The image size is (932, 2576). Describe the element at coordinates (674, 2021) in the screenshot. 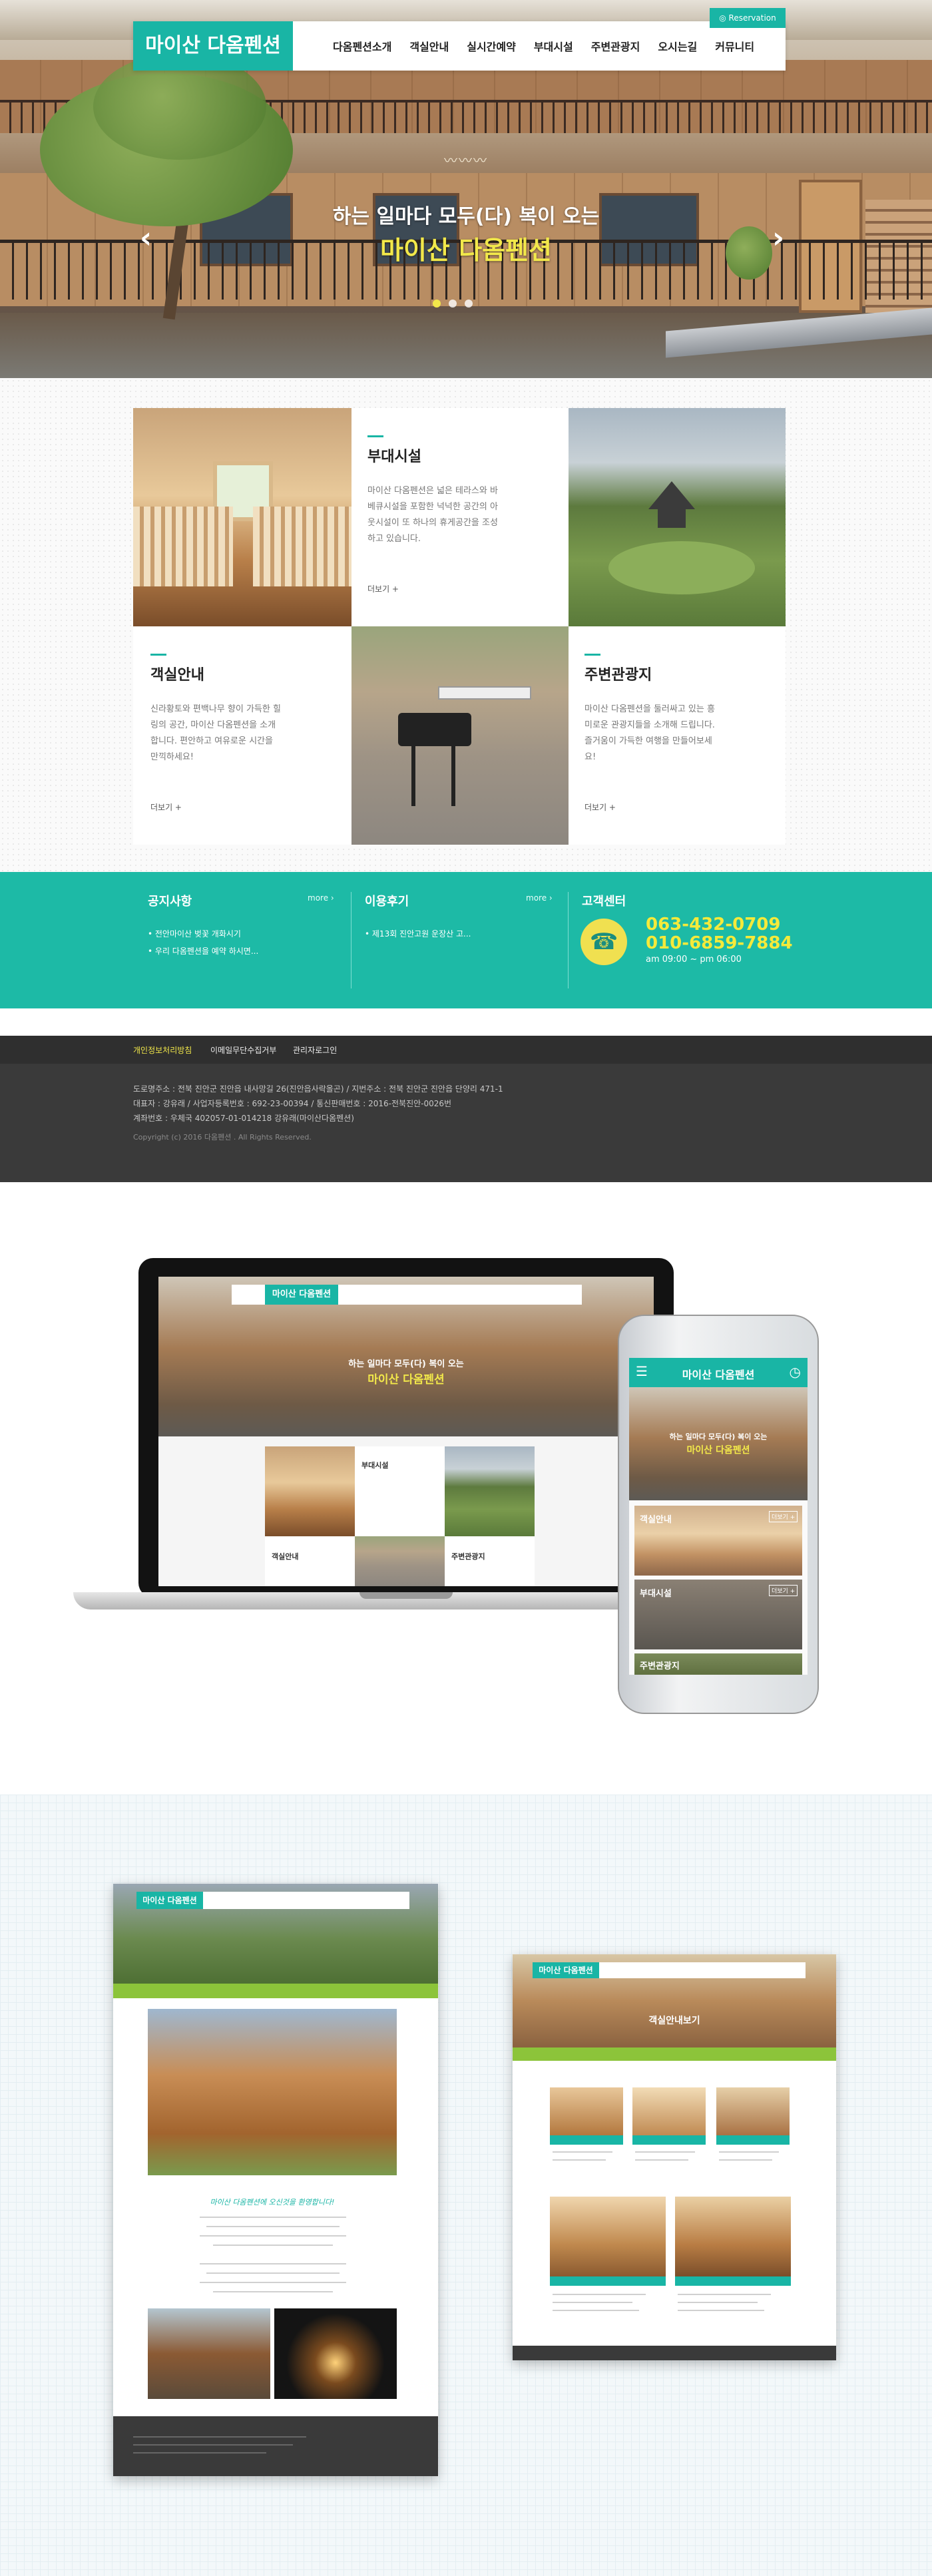

I see `print-right-hero: 객실안내보기` at that location.